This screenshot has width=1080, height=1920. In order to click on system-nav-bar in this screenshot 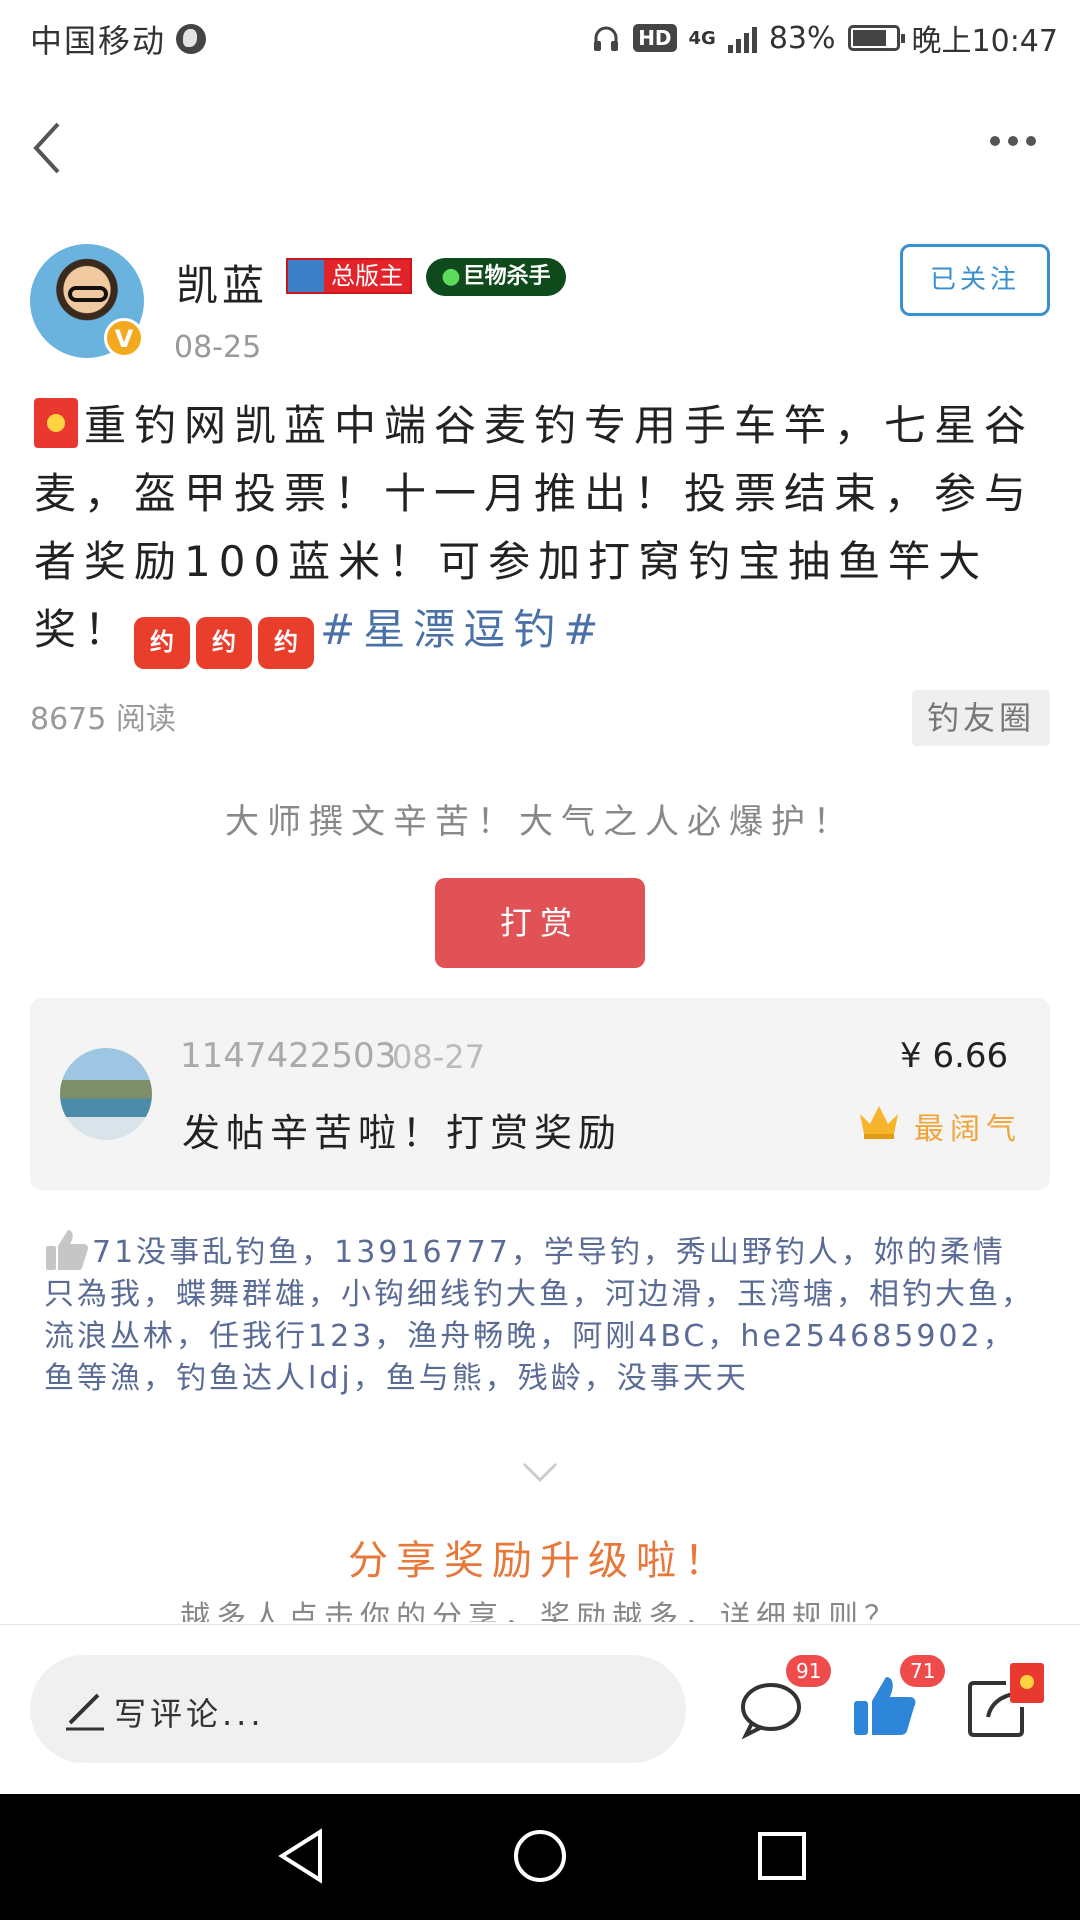, I will do `click(540, 1857)`.